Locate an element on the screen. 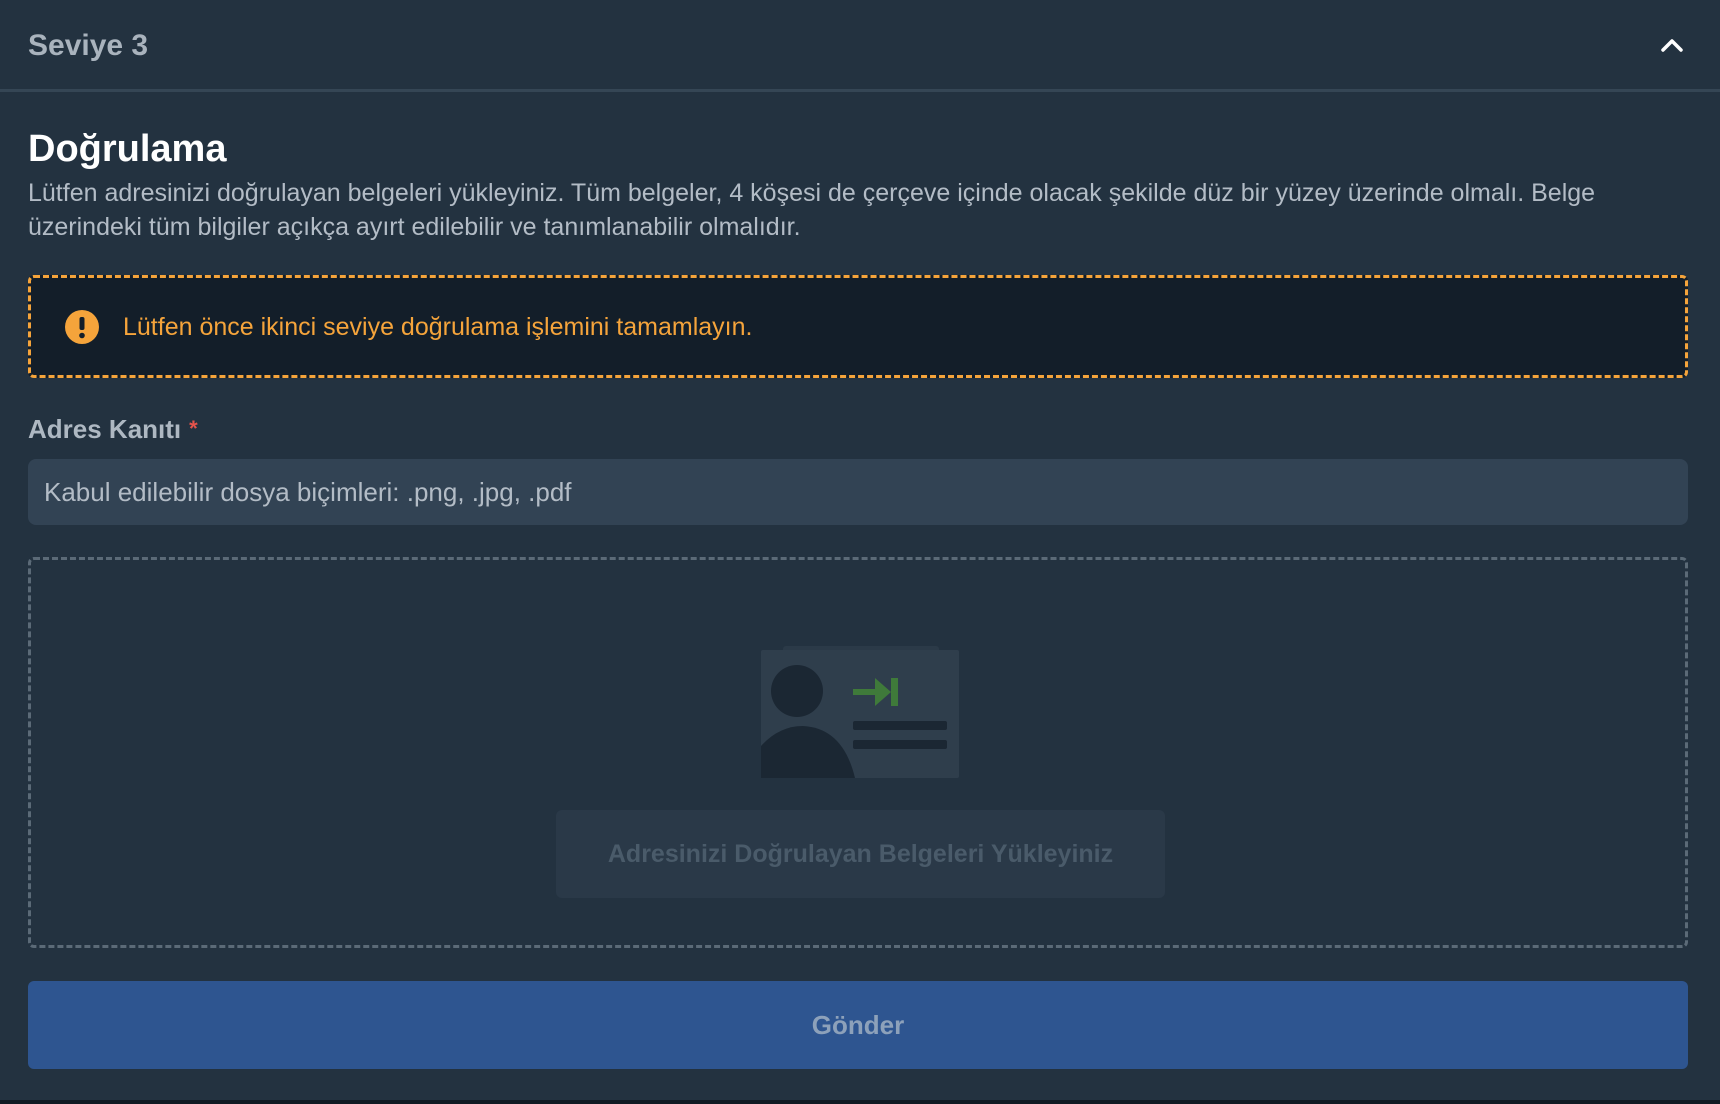 This screenshot has width=1720, height=1104. id-card-icon is located at coordinates (860, 712).